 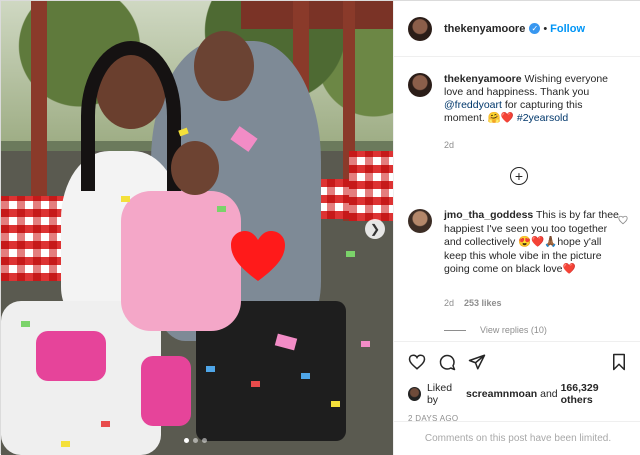 I want to click on liker-avatar, so click(x=414, y=394).